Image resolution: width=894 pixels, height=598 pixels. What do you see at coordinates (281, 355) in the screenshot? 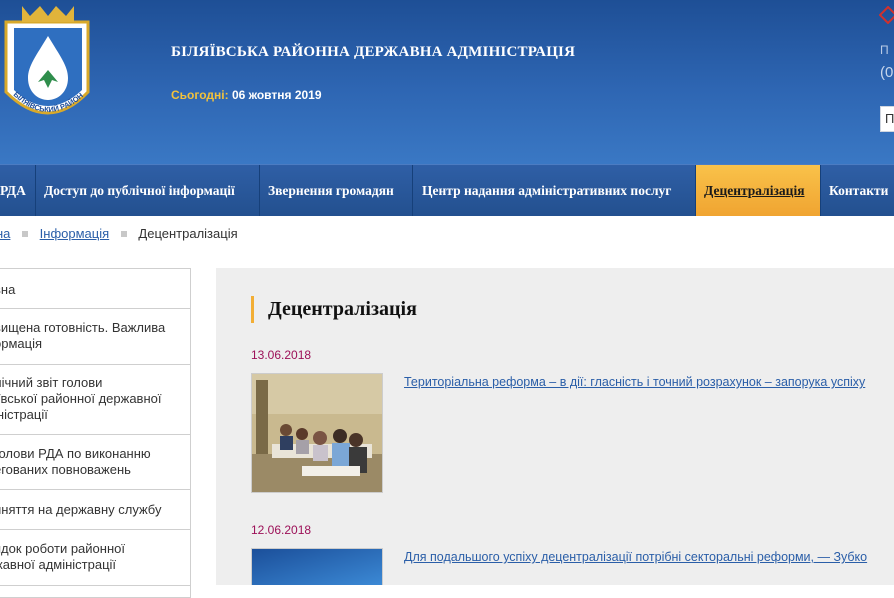
I see `news-date: 13.06.2018` at bounding box center [281, 355].